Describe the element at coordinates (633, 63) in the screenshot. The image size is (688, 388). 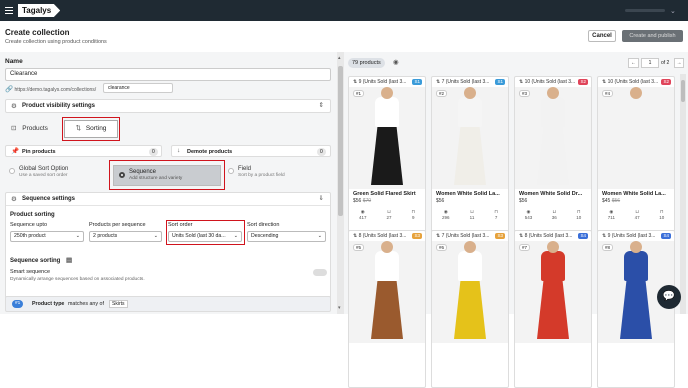
I see `prev-page-icon: ←` at that location.